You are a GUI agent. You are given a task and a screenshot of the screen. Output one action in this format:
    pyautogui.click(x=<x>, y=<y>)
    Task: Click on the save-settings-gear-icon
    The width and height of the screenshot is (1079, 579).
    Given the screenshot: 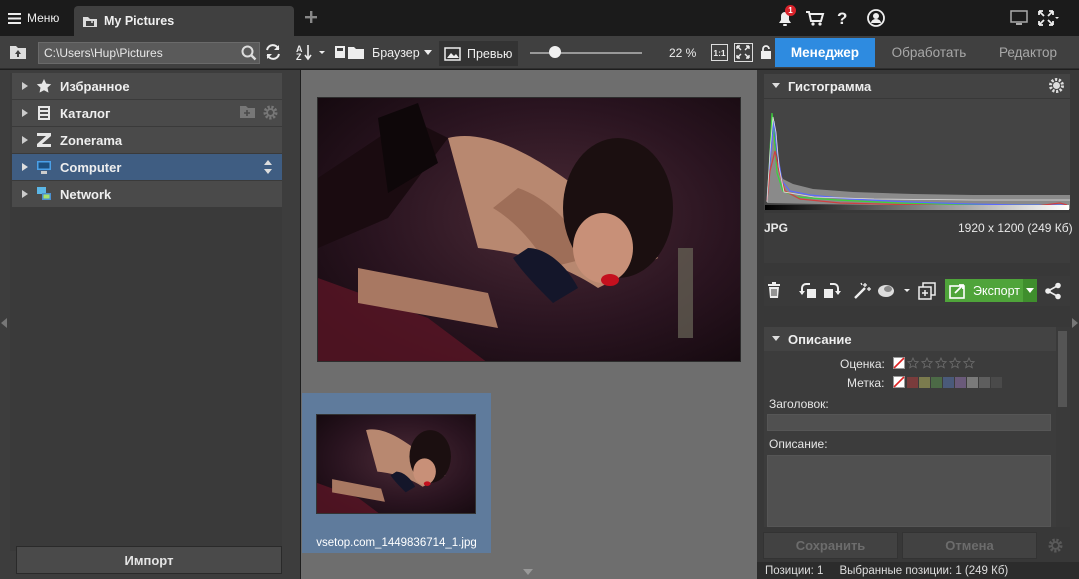 What is the action you would take?
    pyautogui.click(x=1055, y=545)
    